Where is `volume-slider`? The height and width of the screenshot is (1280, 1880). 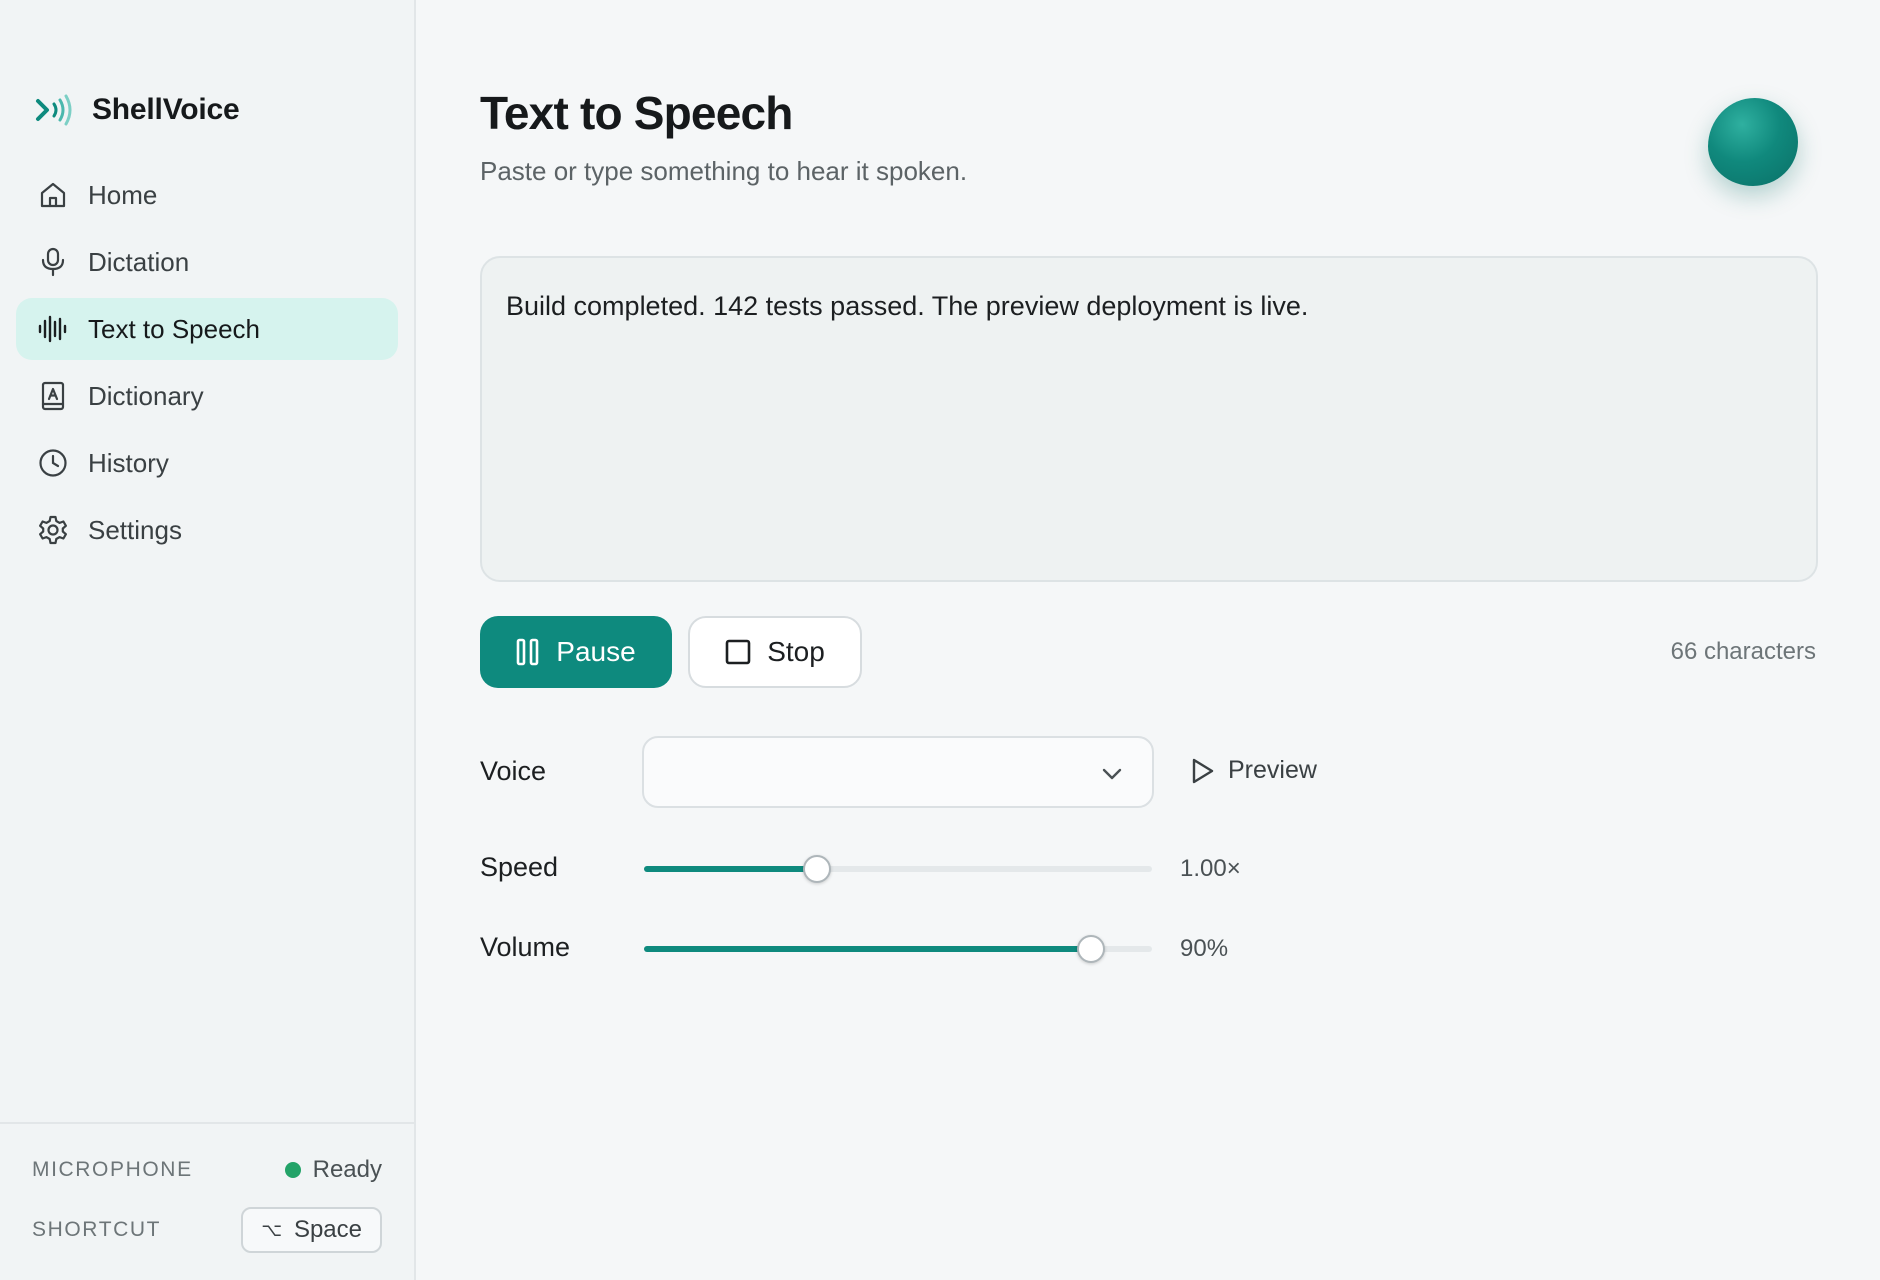
volume-slider is located at coordinates (898, 948).